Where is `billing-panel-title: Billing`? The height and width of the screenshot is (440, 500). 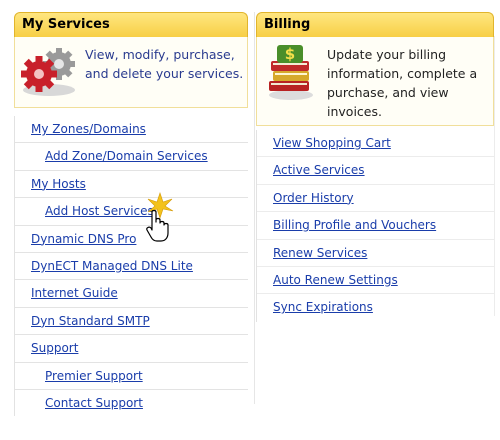 billing-panel-title: Billing is located at coordinates (375, 24).